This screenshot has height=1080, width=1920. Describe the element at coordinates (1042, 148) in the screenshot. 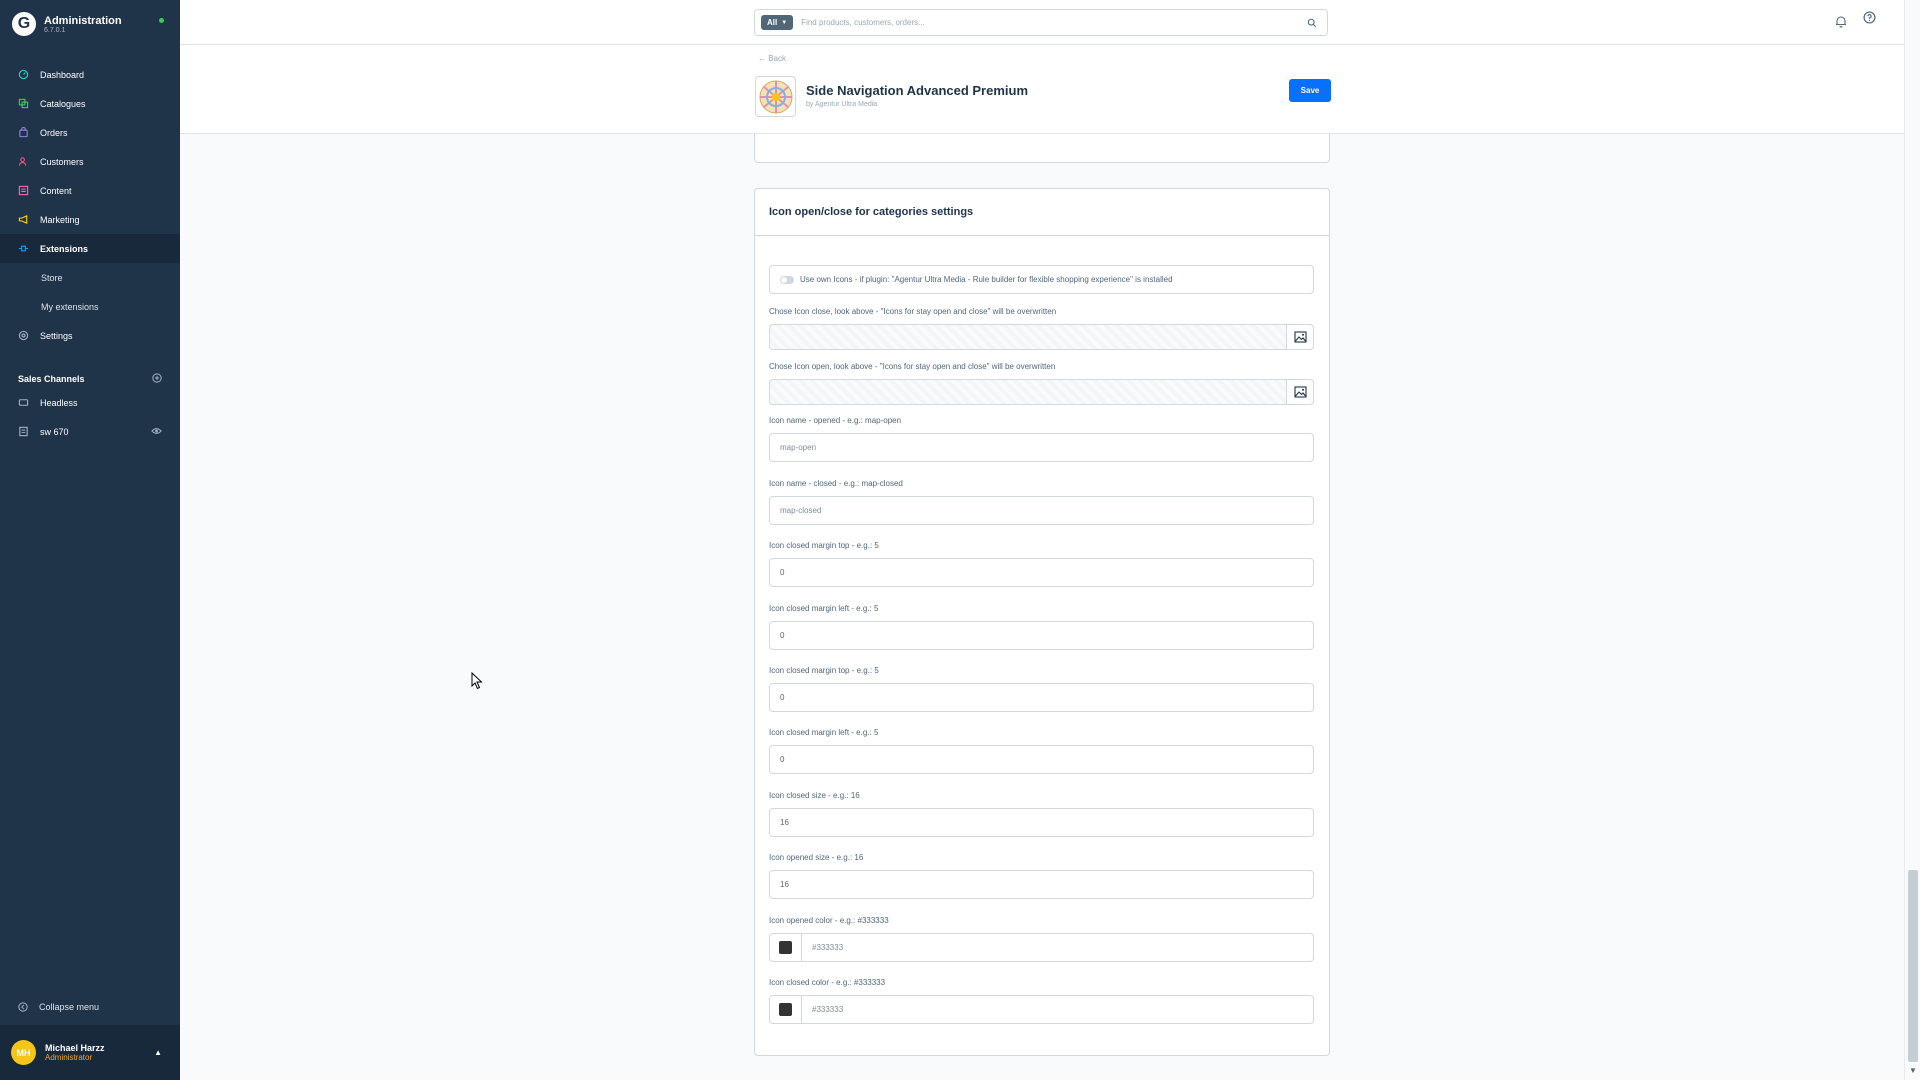

I see `previous-settings-card` at that location.